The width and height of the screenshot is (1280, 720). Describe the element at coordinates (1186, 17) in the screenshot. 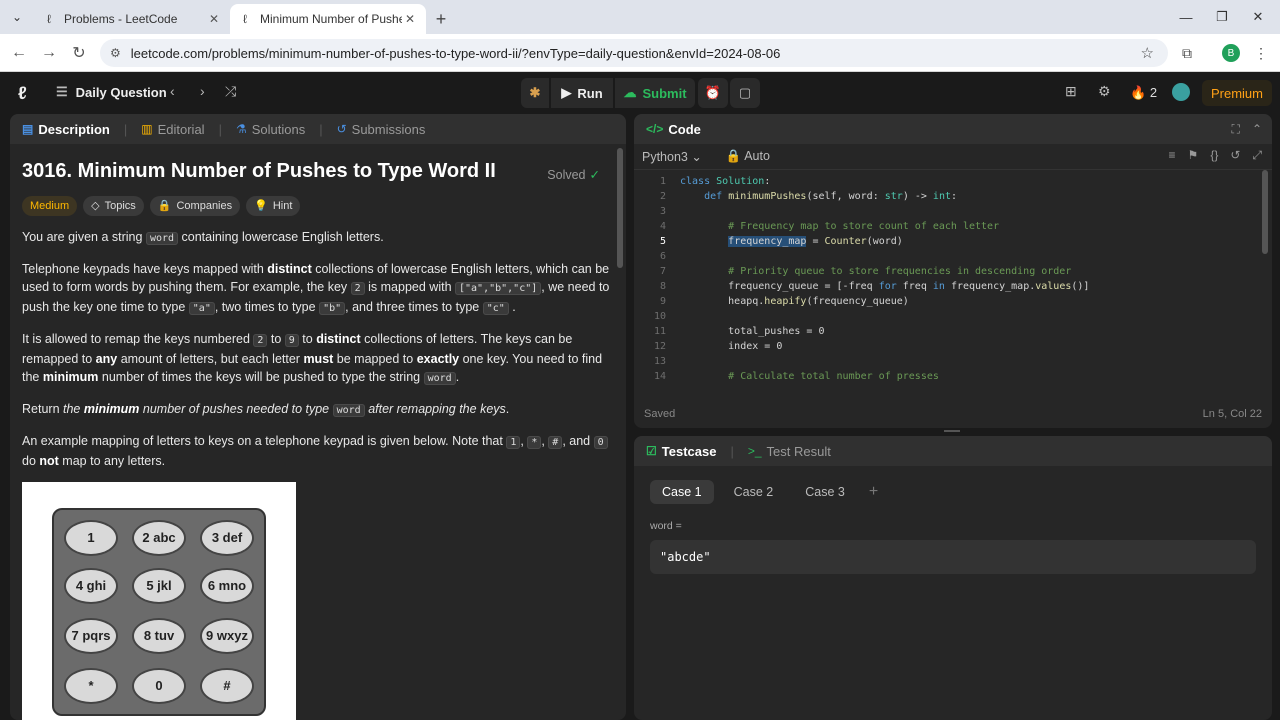

I see `minimize-icon: —` at that location.